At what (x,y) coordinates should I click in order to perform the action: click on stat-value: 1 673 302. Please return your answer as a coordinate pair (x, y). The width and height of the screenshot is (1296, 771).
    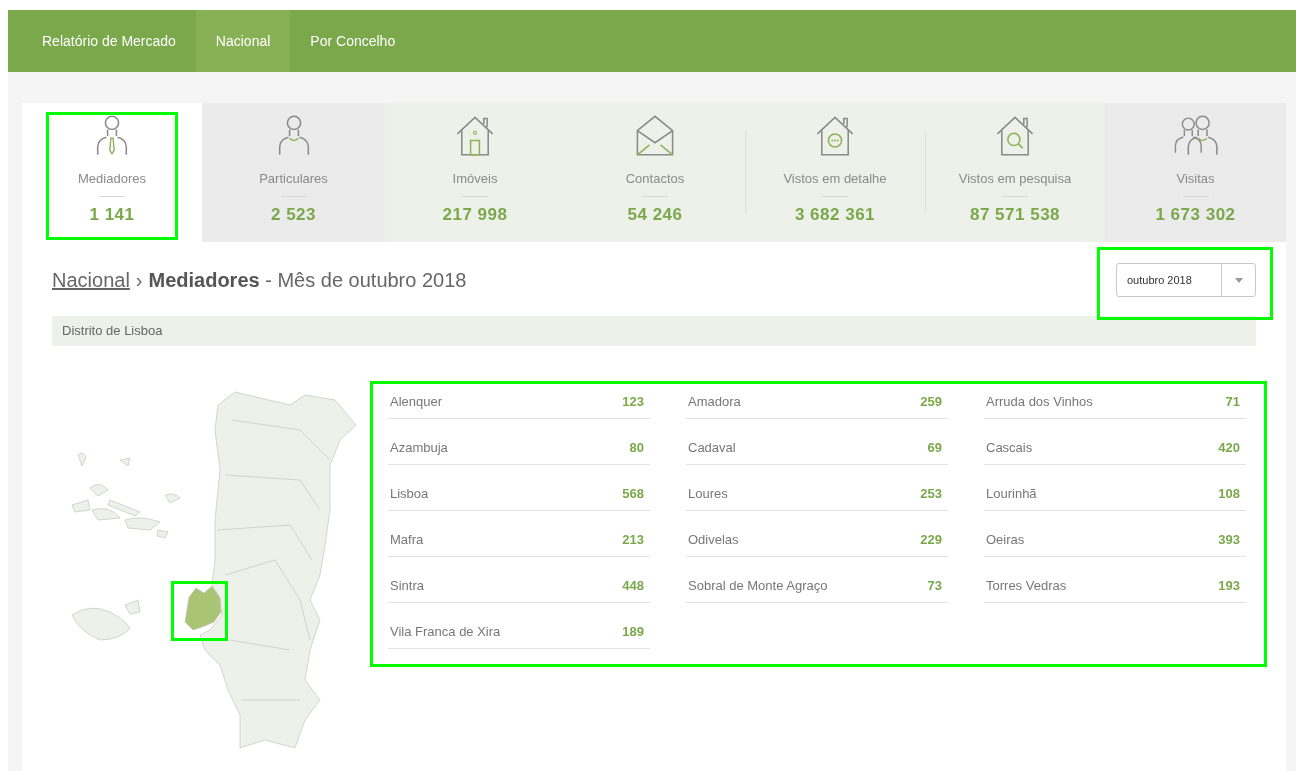
    Looking at the image, I should click on (1195, 215).